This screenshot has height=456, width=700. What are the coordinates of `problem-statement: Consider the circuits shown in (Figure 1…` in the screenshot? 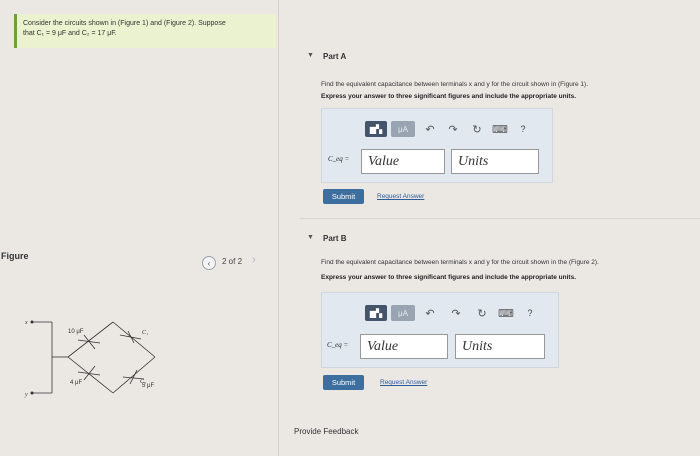 It's located at (145, 31).